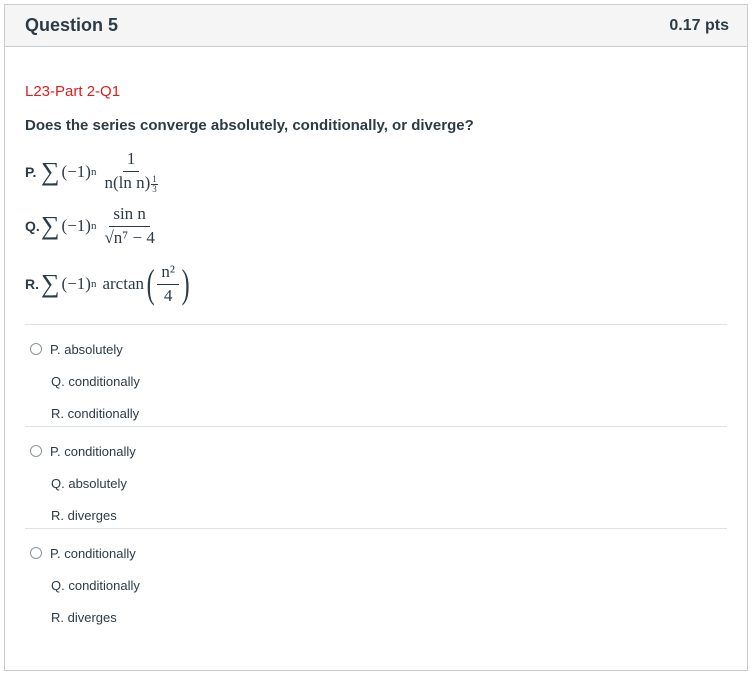 The height and width of the screenshot is (677, 754). Describe the element at coordinates (129, 215) in the screenshot. I see `numerator: sin n` at that location.